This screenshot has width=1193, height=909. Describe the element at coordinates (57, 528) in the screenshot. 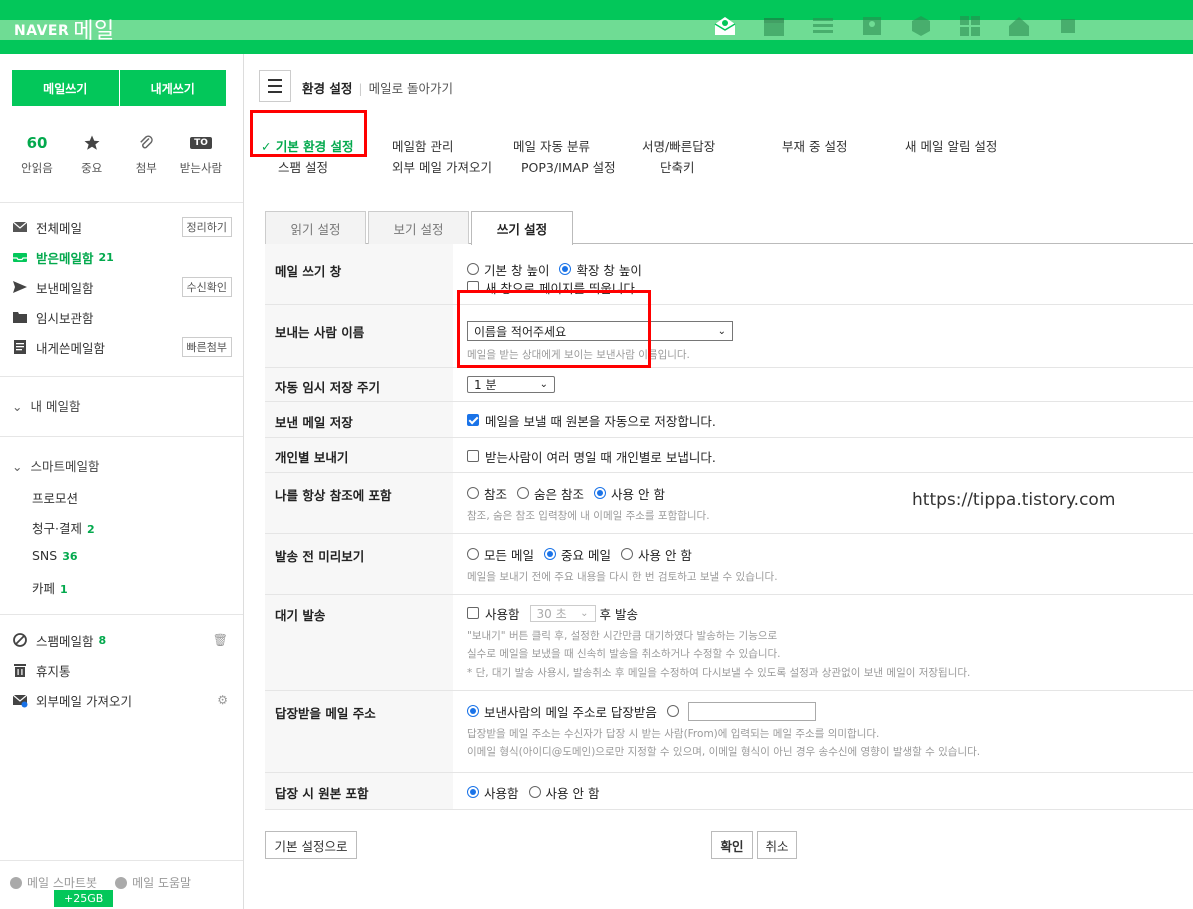

I see `smart-item-label: 청구·결제` at that location.